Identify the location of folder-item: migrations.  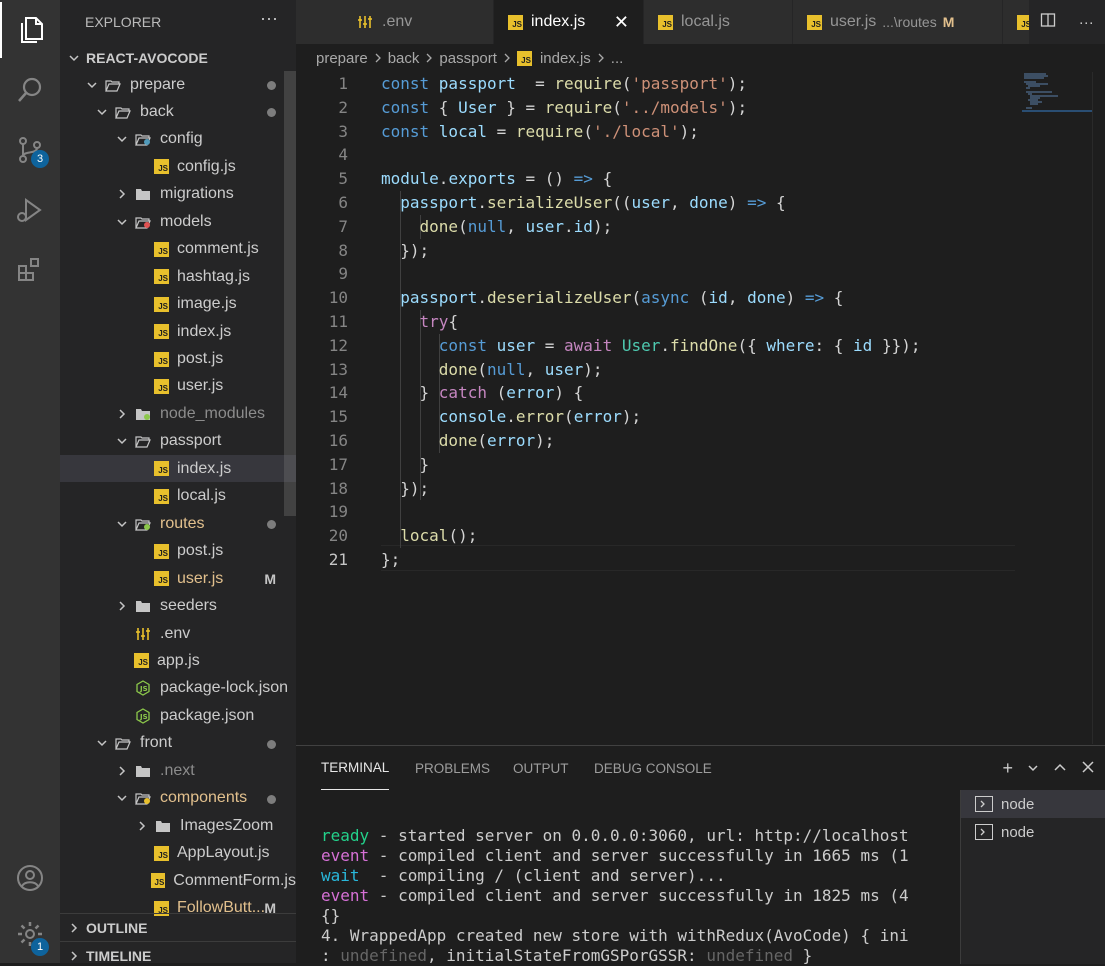
(178, 194).